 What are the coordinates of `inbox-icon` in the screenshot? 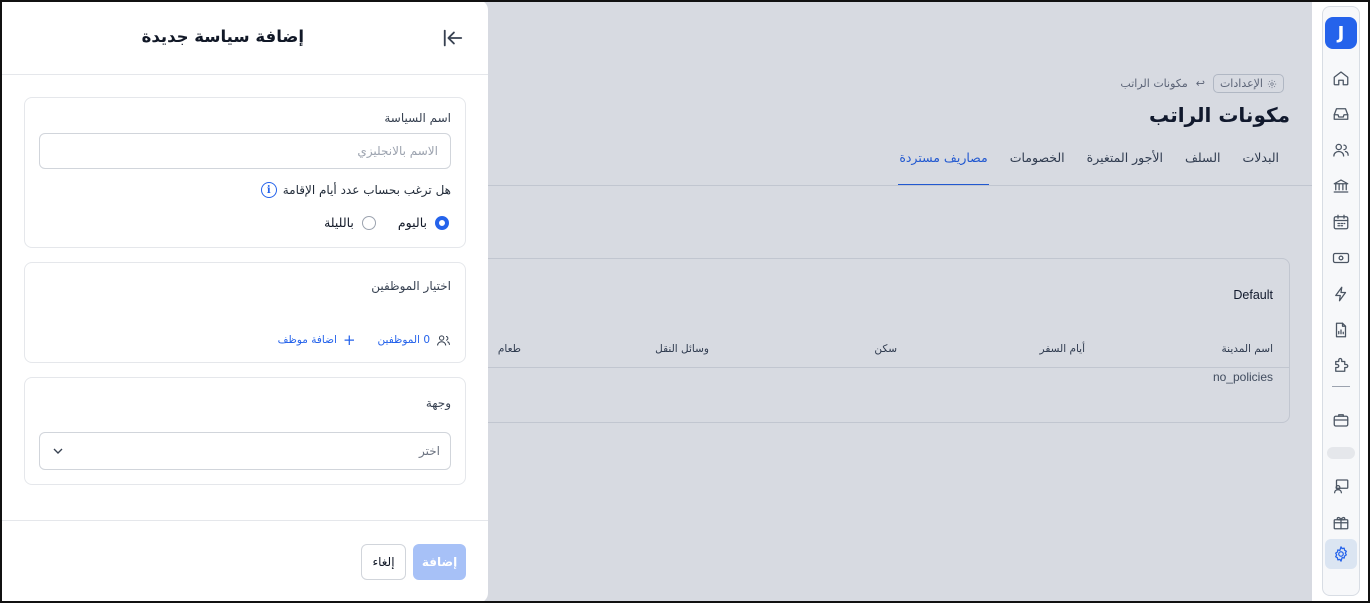 It's located at (1341, 114).